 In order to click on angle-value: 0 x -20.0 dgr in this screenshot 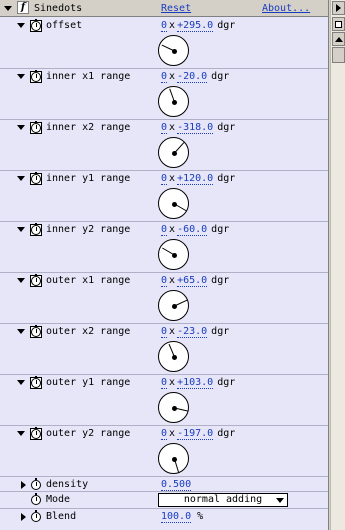, I will do `click(195, 77)`.